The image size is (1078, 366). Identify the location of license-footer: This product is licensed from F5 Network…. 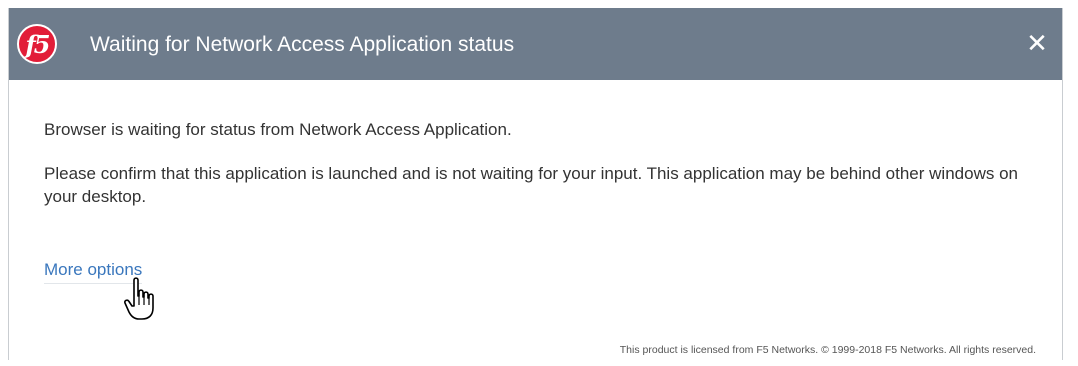
(827, 350).